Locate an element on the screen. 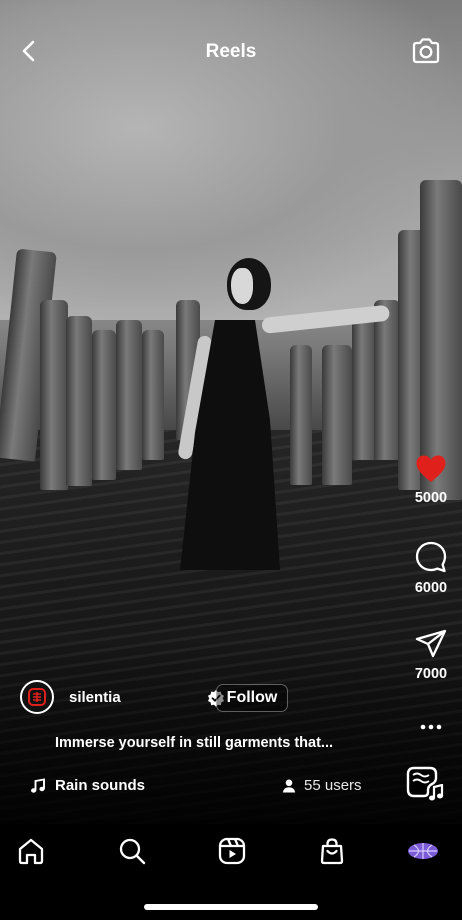 Image resolution: width=462 pixels, height=920 pixels. audio-title: Rain sounds is located at coordinates (100, 785).